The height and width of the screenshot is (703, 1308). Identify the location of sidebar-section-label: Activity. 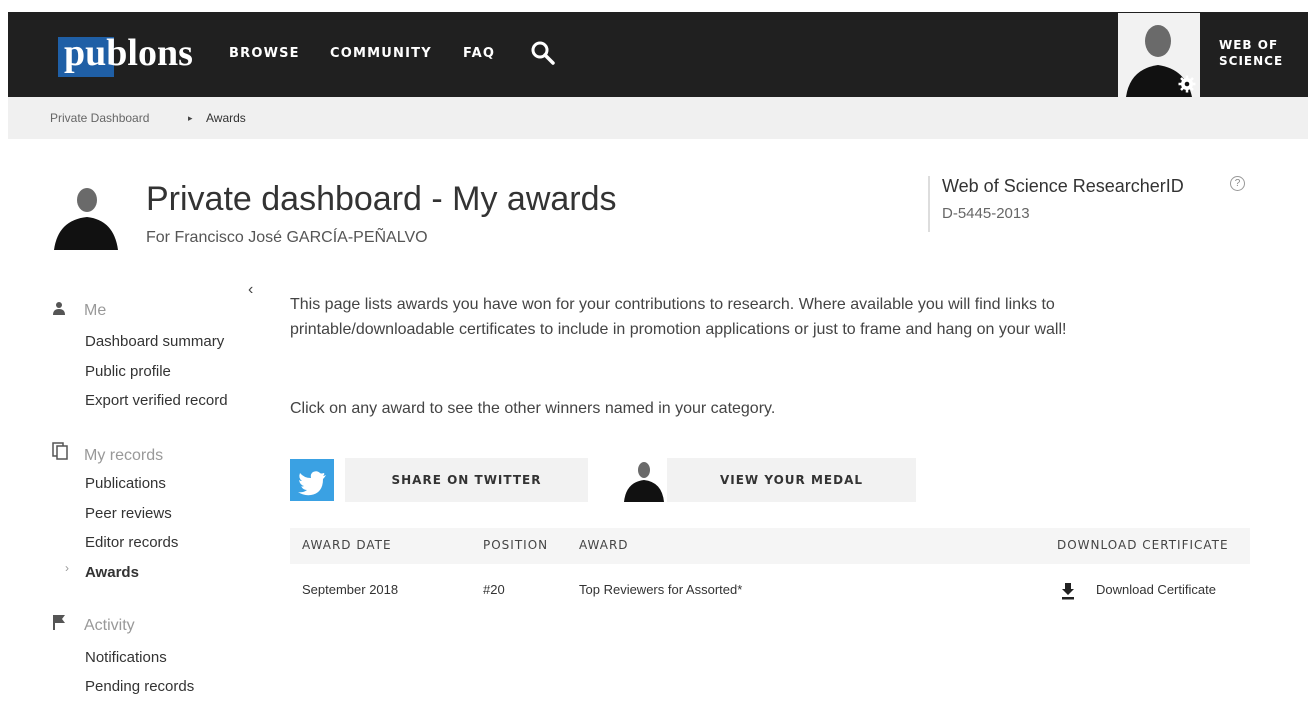
(109, 625).